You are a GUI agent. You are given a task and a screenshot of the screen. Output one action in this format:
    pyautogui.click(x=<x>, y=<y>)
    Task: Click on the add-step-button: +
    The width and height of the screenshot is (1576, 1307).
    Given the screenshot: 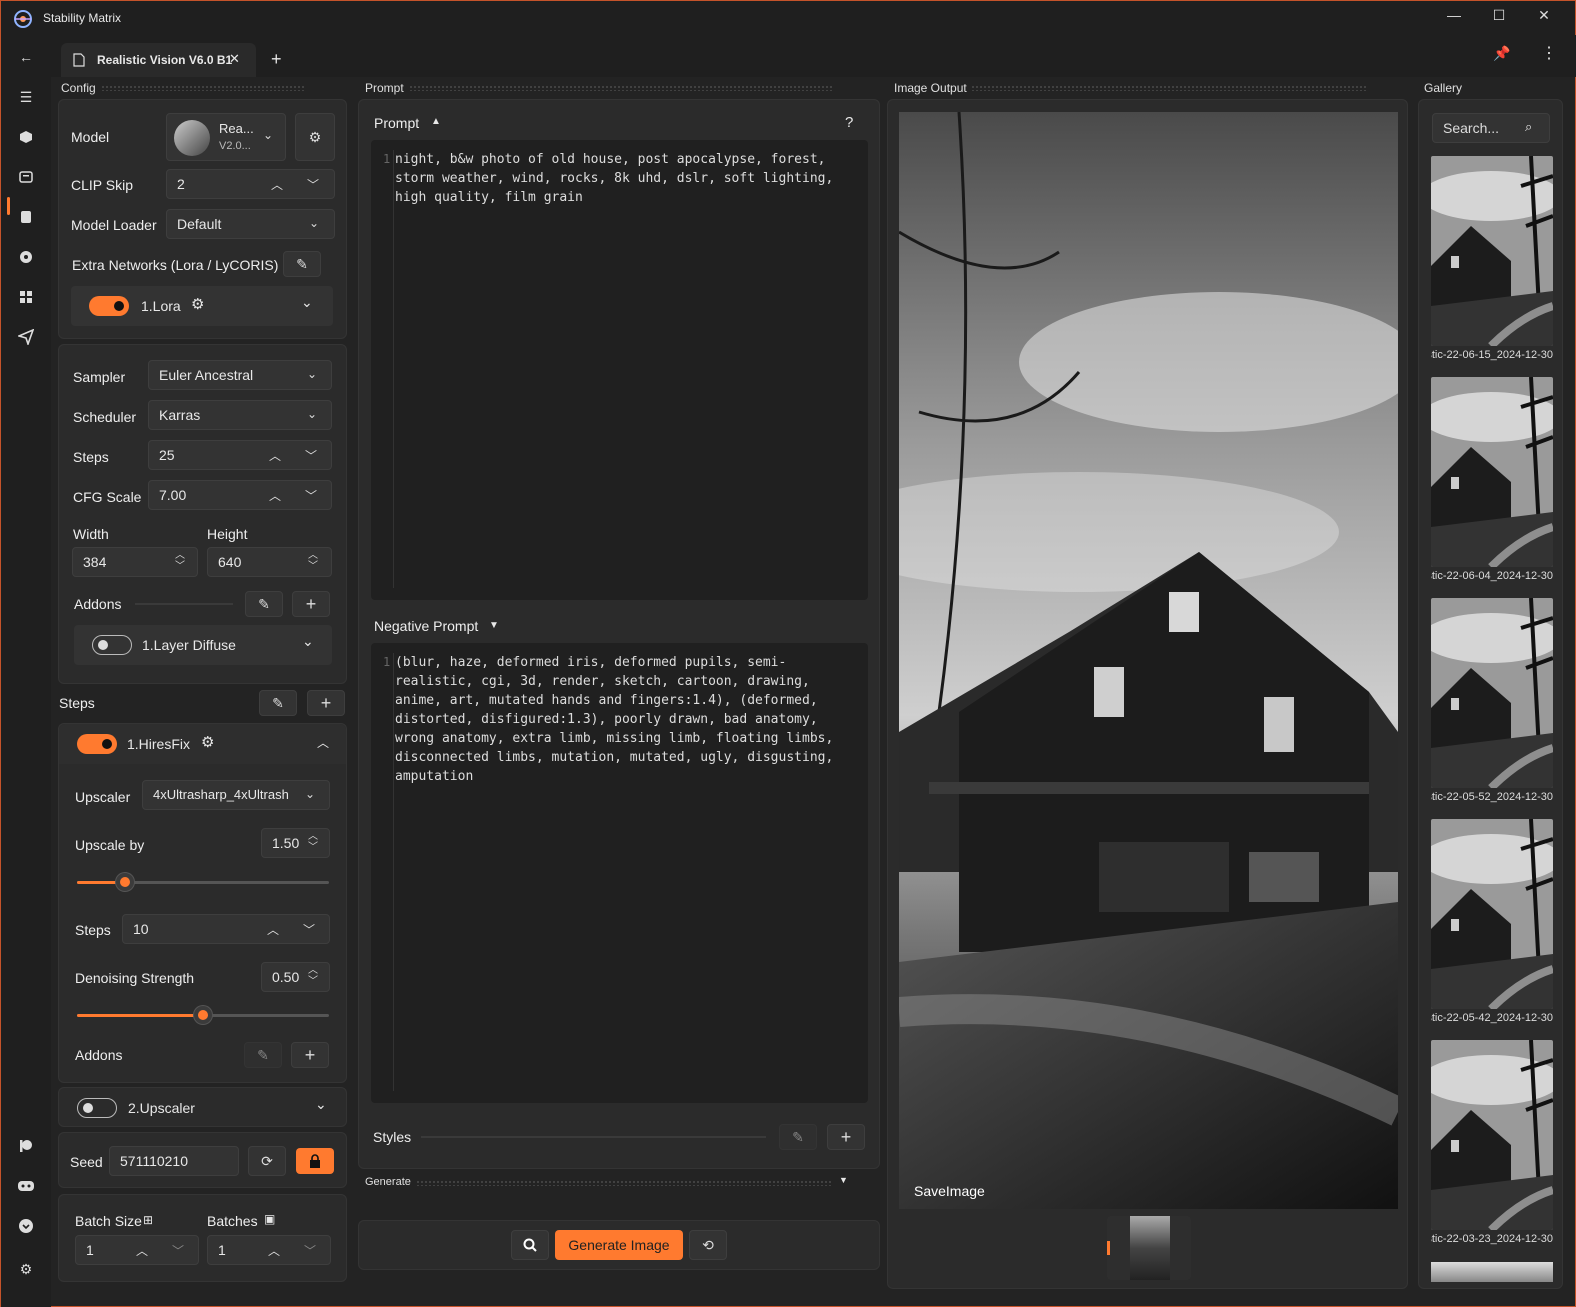 What is the action you would take?
    pyautogui.click(x=326, y=703)
    